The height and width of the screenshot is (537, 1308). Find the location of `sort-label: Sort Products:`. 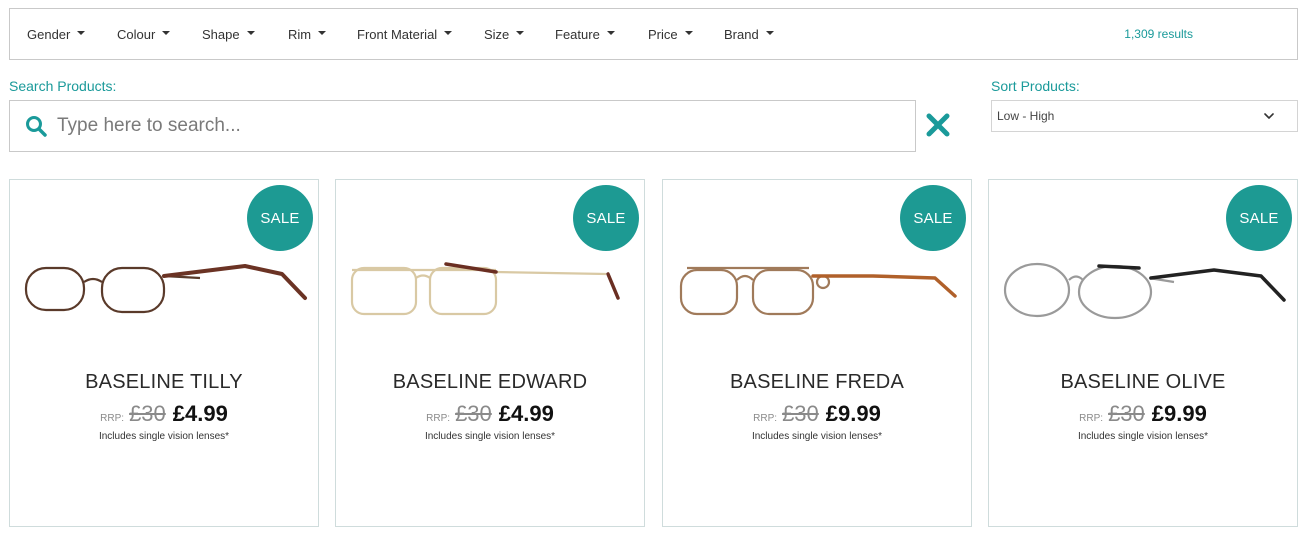

sort-label: Sort Products: is located at coordinates (1035, 86).